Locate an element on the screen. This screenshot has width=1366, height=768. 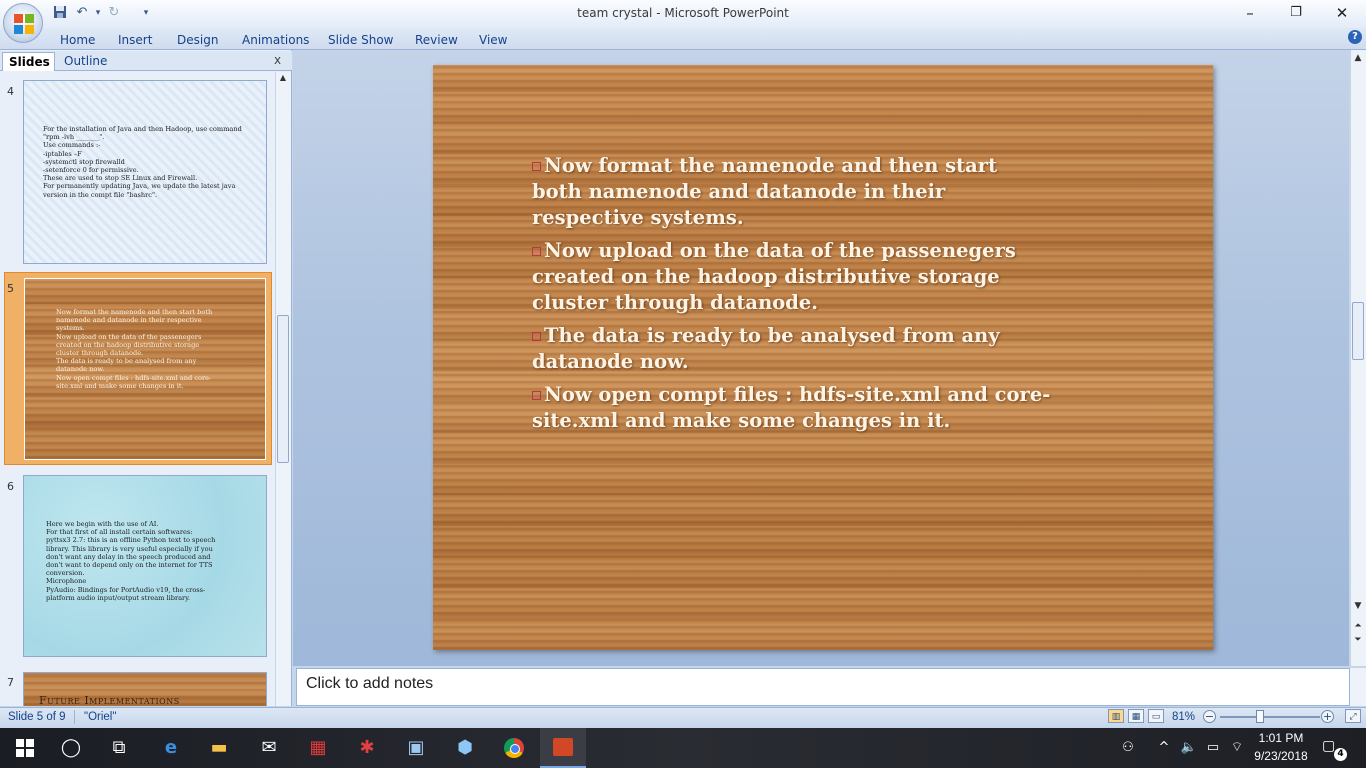
notes-placeholder: Click to add notes is located at coordinates (370, 683).